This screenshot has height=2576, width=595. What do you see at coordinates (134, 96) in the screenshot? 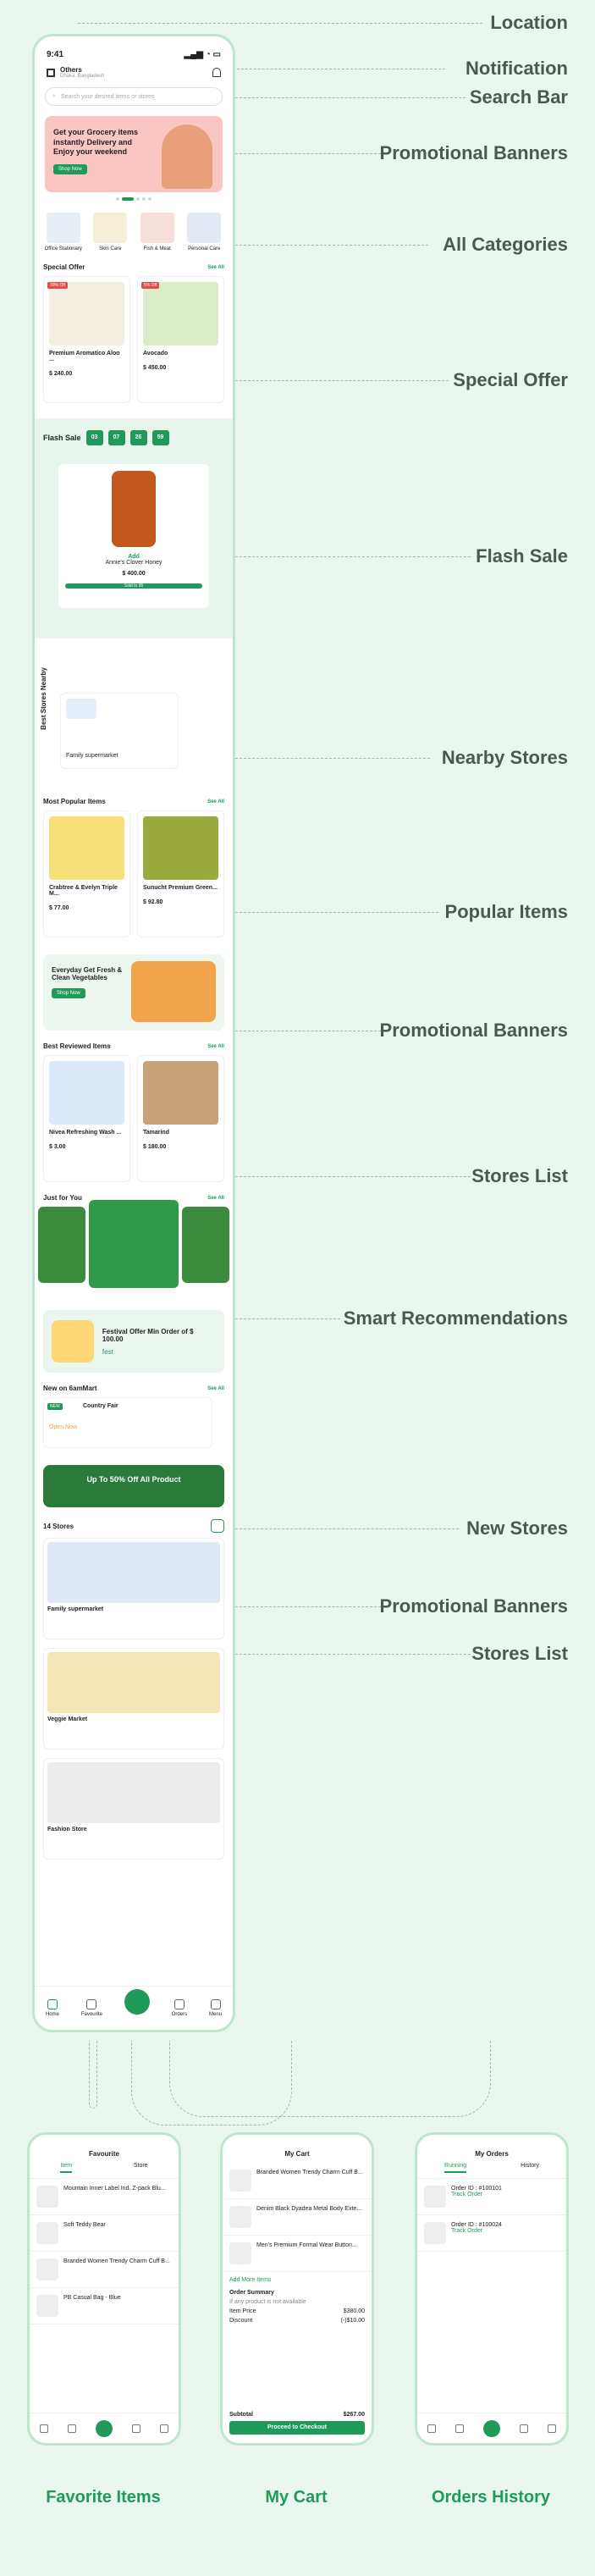
I see `search-bar: ⌕ Search your desired items or stores` at bounding box center [134, 96].